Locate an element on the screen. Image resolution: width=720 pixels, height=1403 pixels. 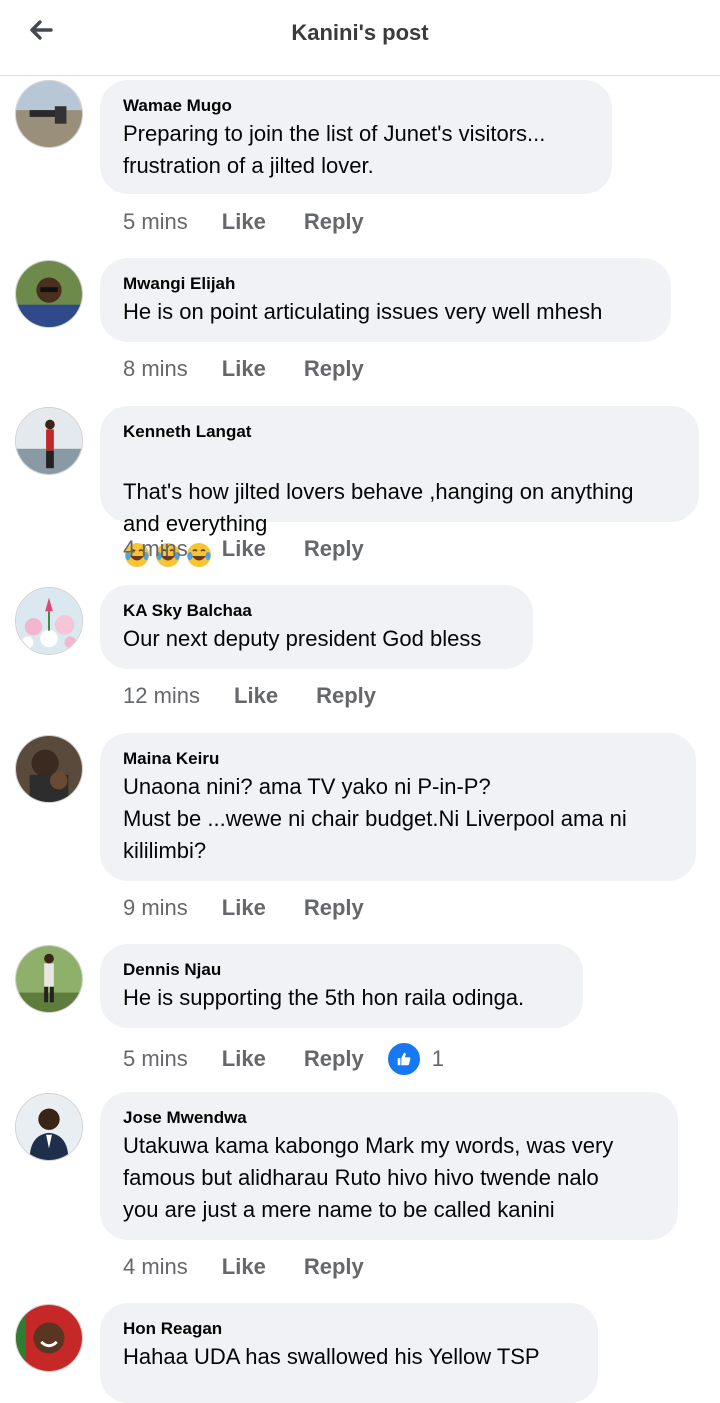
commenter-name: Maina Keiru is located at coordinates (398, 759).